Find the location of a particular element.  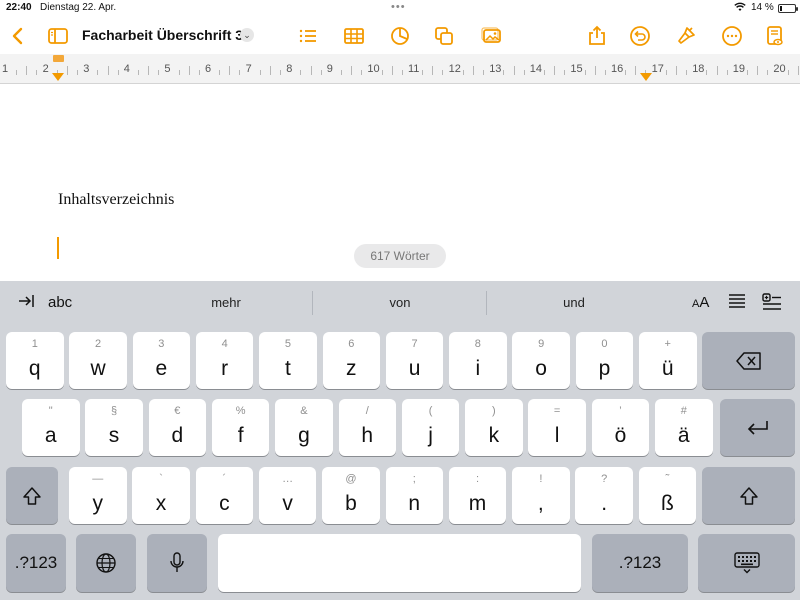

paragraph-style-icon is located at coordinates (737, 303).